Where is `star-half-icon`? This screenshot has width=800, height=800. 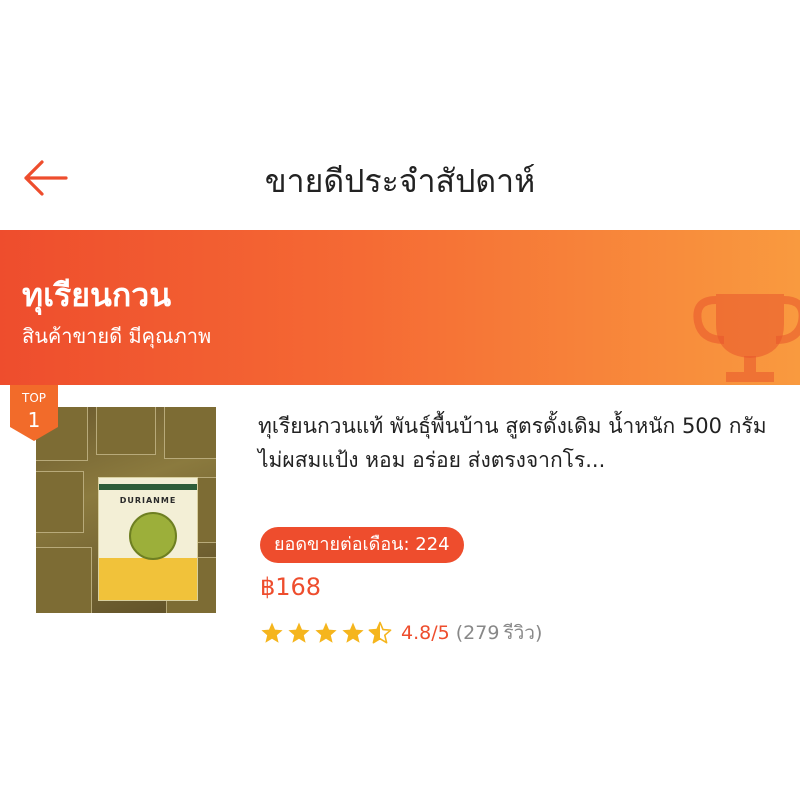
star-half-icon is located at coordinates (380, 632).